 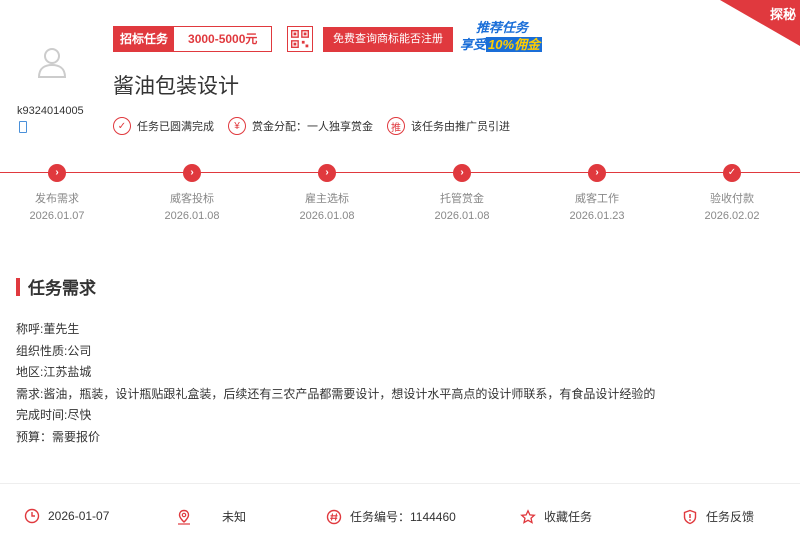 I want to click on timeline-step-date: 2026.01.07, so click(x=57, y=216).